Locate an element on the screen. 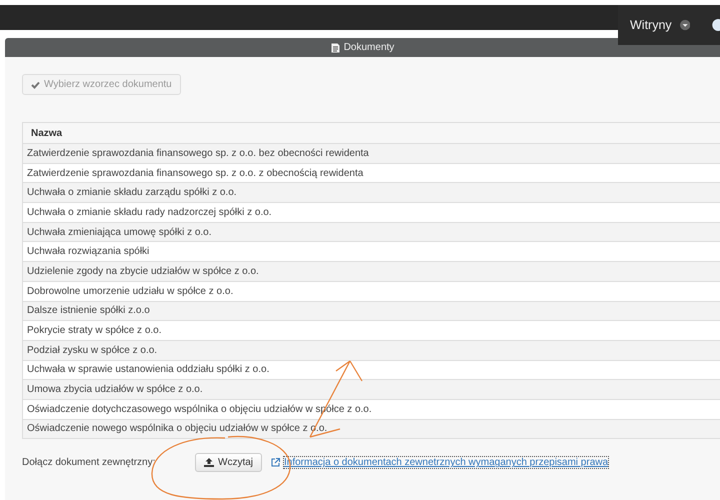 The width and height of the screenshot is (720, 500). document-name-cell: Zatwierdzenie sprawozdania finansowego sp. z o.o. bez obecności rewidenta is located at coordinates (371, 154).